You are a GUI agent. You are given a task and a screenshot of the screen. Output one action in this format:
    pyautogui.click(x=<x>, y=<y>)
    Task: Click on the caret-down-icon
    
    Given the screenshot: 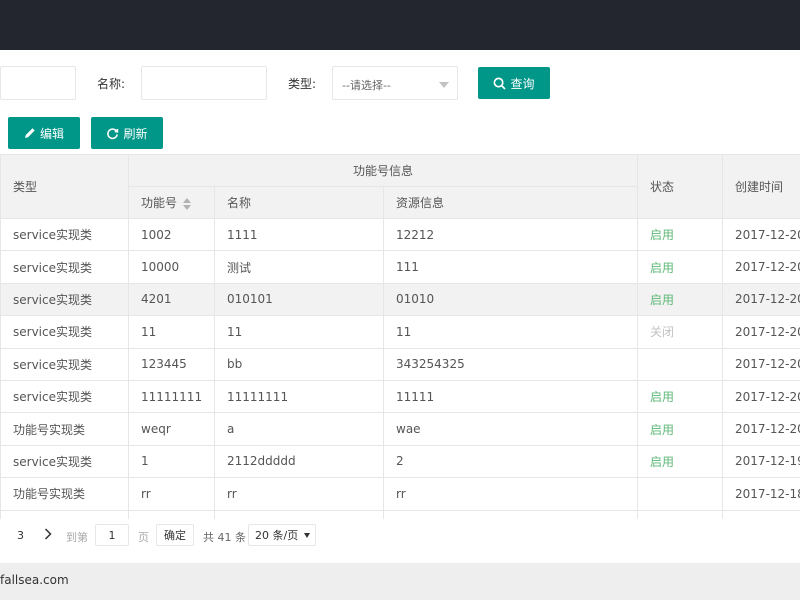 What is the action you would take?
    pyautogui.click(x=307, y=535)
    